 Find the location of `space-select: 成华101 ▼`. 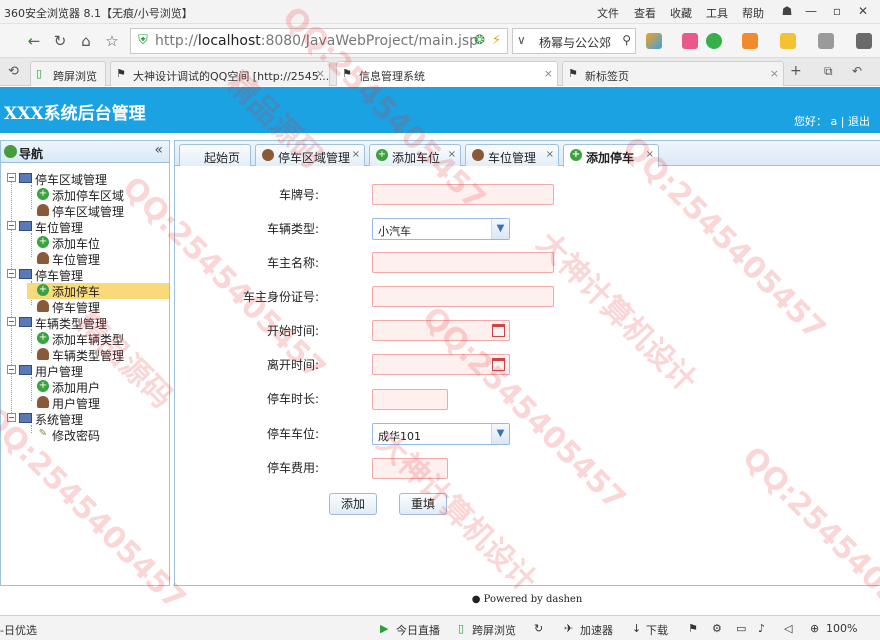

space-select: 成华101 ▼ is located at coordinates (441, 434).